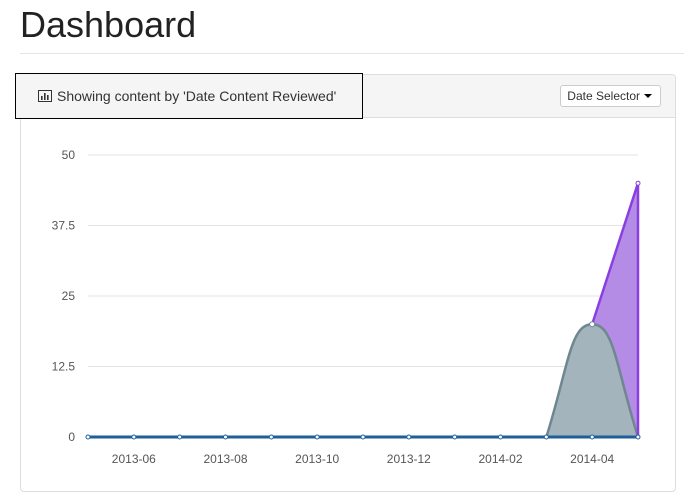 This screenshot has height=500, width=691. What do you see at coordinates (134, 459) in the screenshot?
I see `x-tick-label: 2013-06` at bounding box center [134, 459].